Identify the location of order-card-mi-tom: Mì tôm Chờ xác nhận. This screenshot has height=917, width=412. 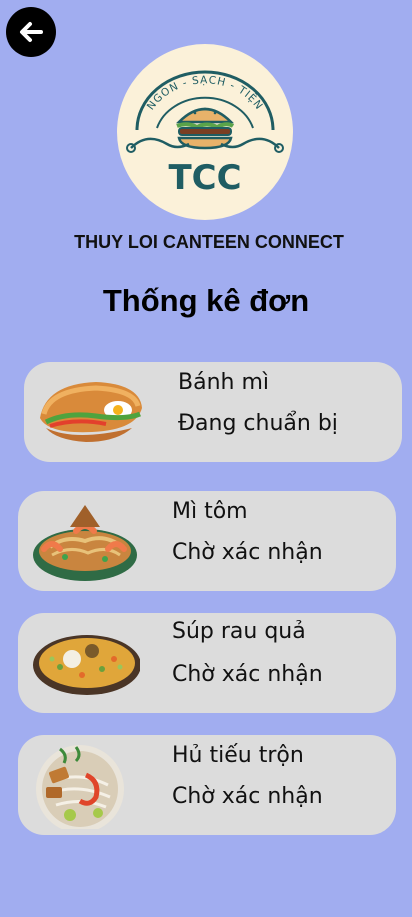
(207, 541).